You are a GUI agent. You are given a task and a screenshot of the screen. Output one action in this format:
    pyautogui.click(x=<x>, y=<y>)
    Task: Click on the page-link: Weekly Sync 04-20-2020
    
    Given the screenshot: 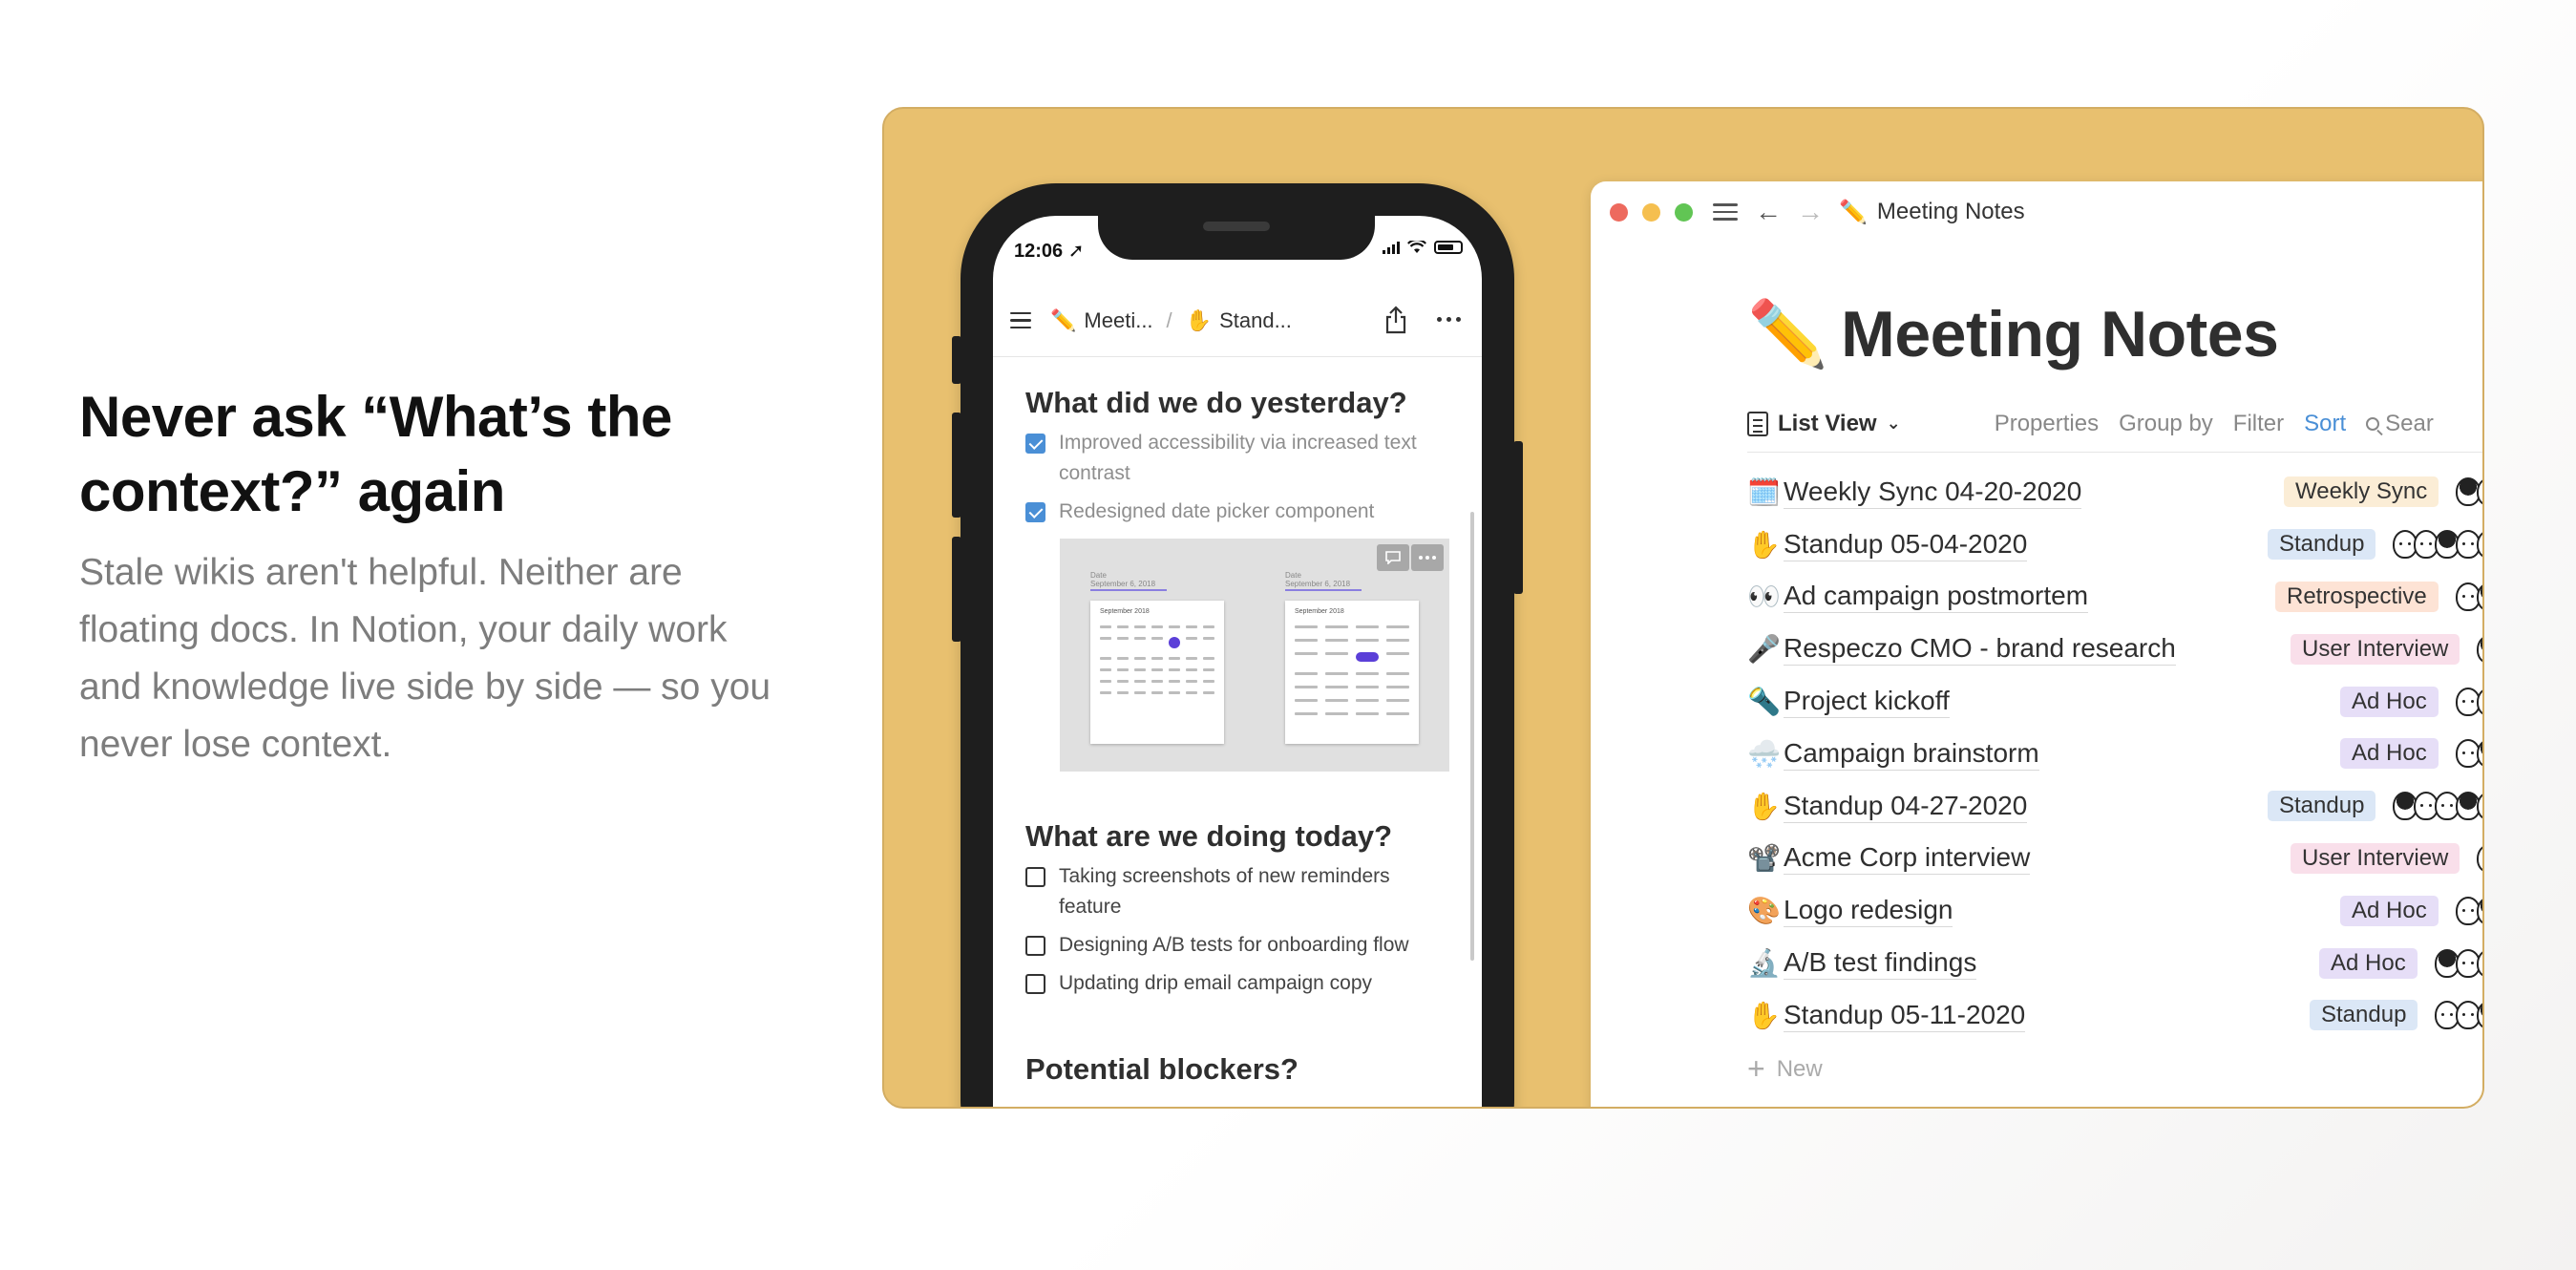 What is the action you would take?
    pyautogui.click(x=1933, y=492)
    